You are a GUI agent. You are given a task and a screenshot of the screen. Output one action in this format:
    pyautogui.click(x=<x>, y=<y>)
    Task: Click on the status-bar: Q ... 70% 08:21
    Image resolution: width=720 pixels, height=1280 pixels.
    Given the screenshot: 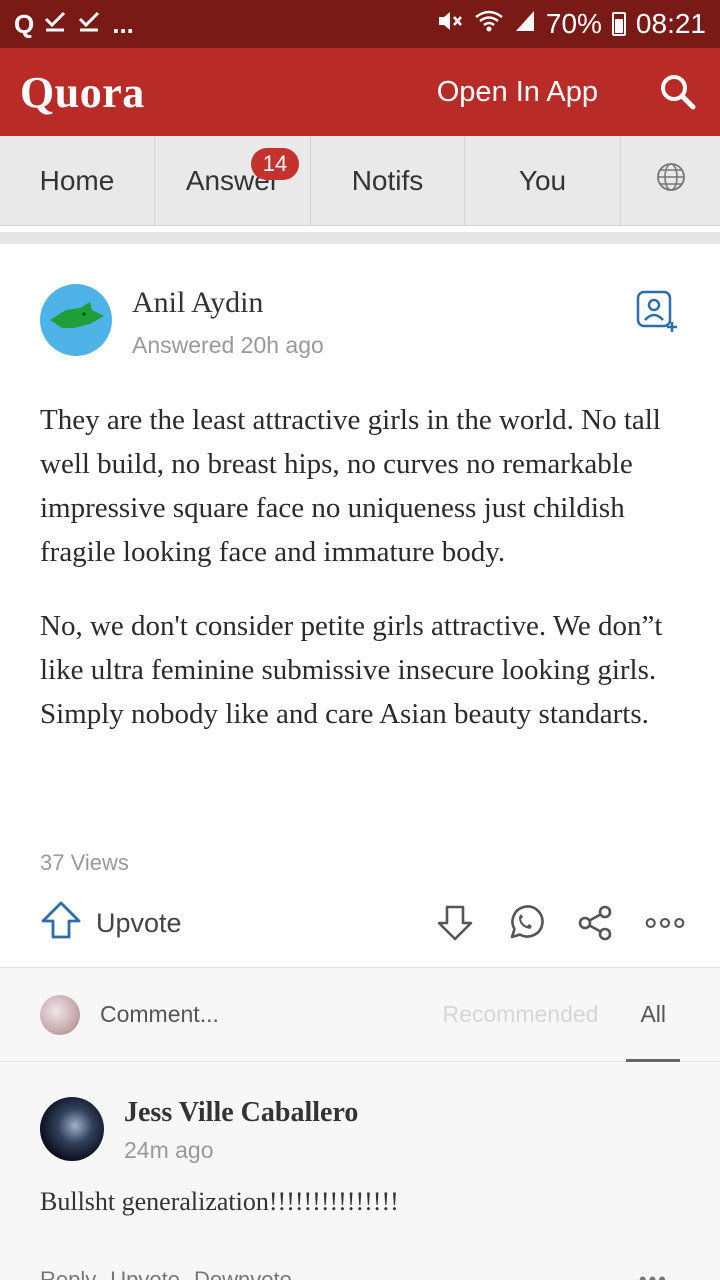 What is the action you would take?
    pyautogui.click(x=360, y=24)
    